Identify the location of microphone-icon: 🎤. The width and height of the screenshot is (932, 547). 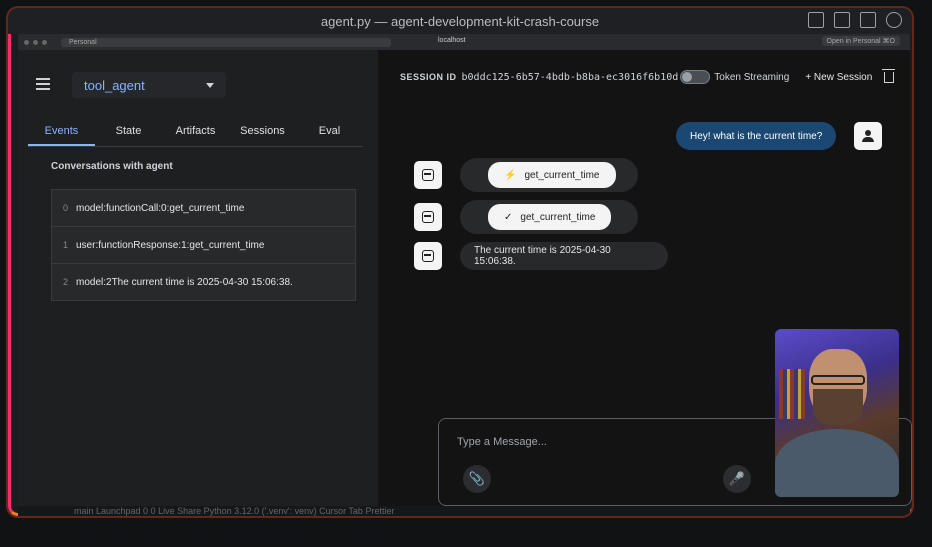
(737, 479).